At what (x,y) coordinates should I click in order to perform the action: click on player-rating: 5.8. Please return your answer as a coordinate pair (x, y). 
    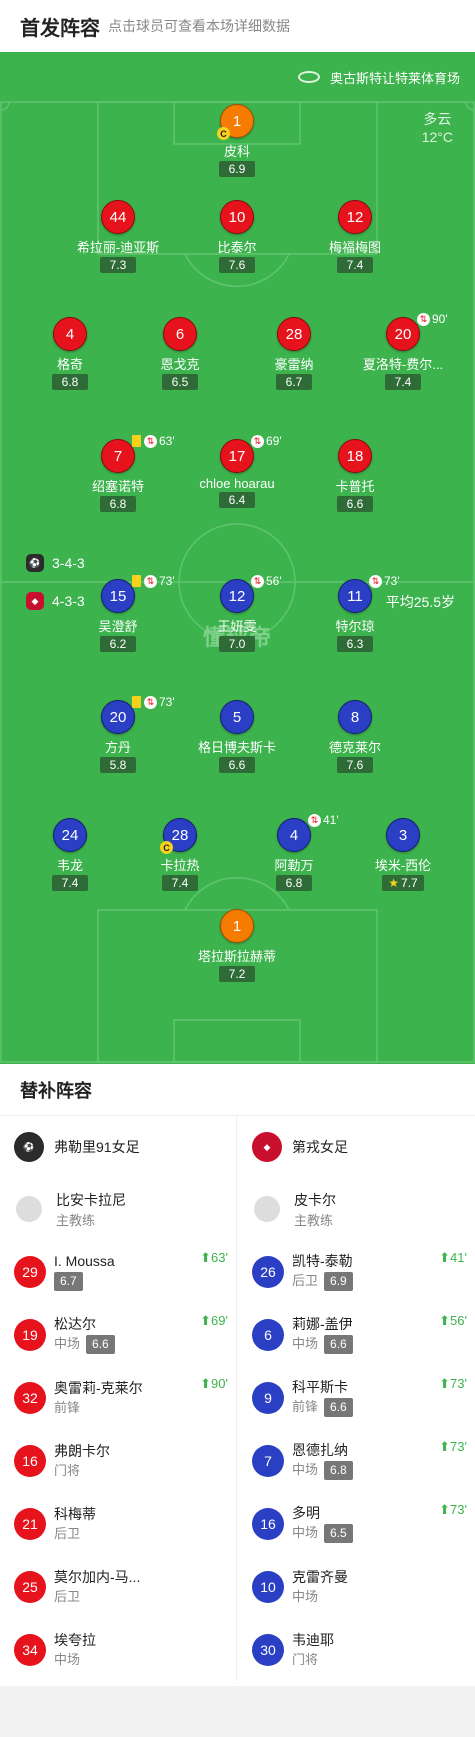
    Looking at the image, I should click on (118, 765).